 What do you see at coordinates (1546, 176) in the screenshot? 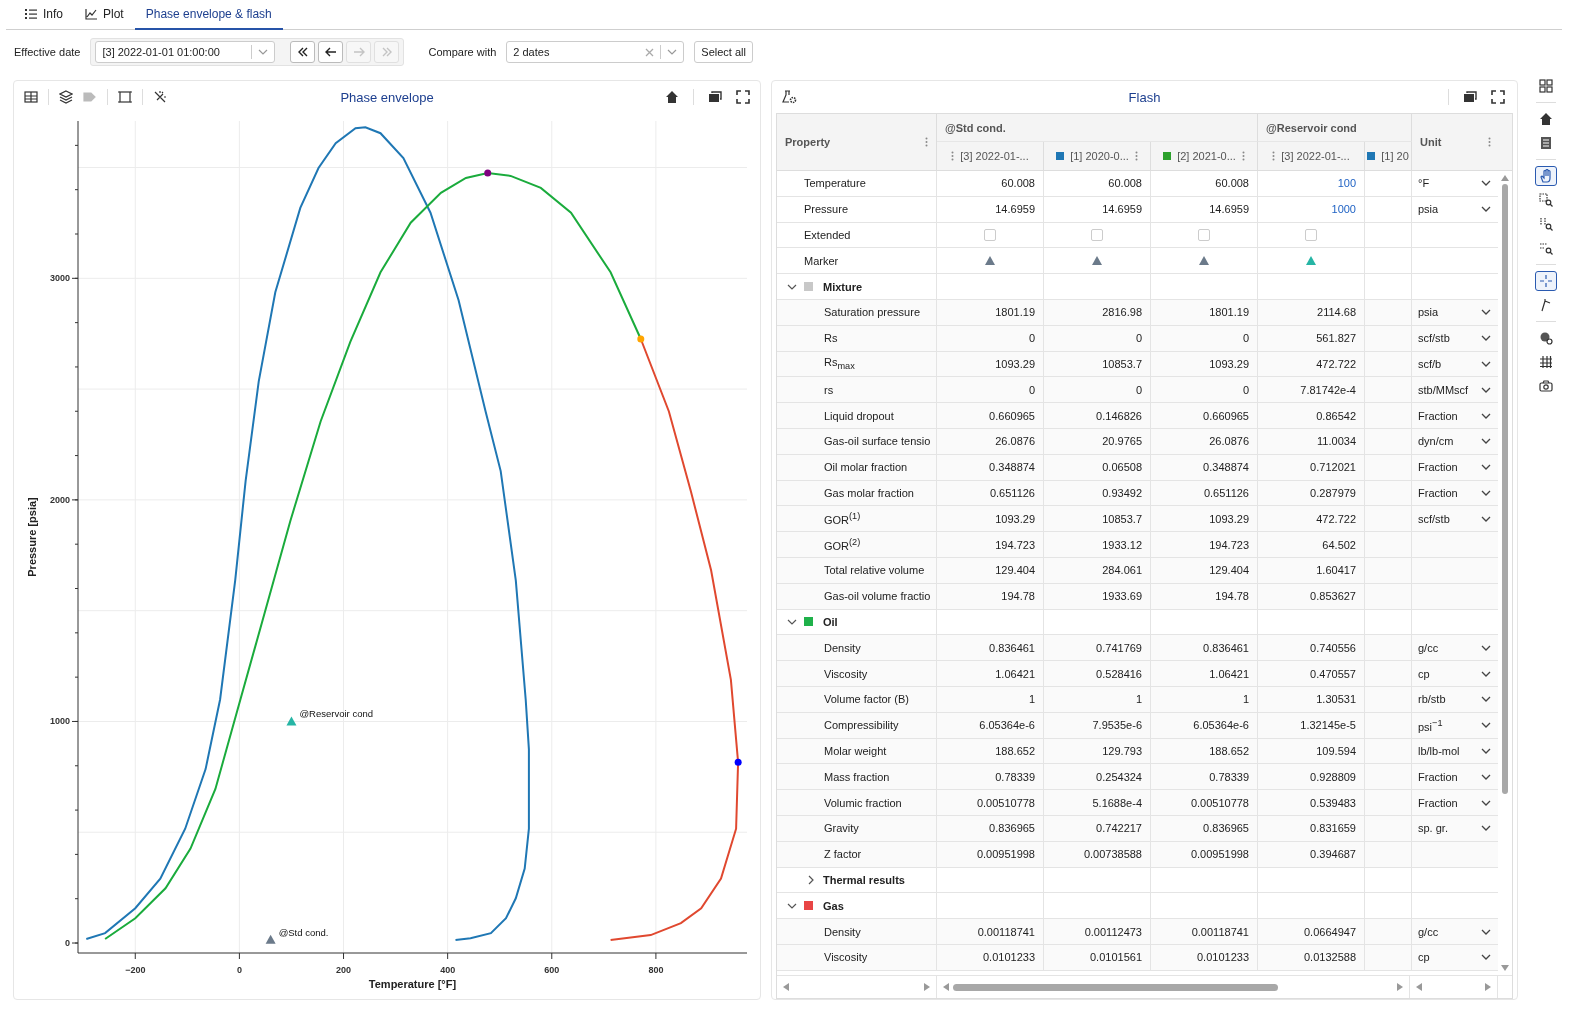
I see `hand-icon` at bounding box center [1546, 176].